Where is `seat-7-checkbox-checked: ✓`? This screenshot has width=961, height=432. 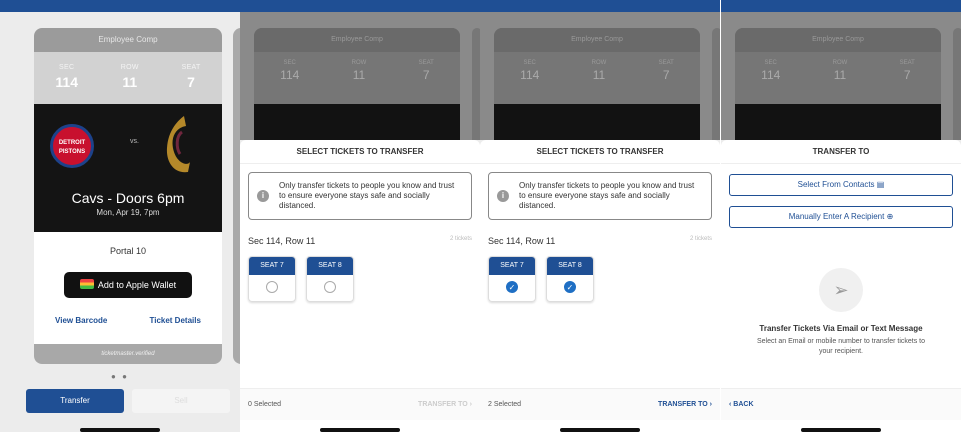 seat-7-checkbox-checked: ✓ is located at coordinates (512, 287).